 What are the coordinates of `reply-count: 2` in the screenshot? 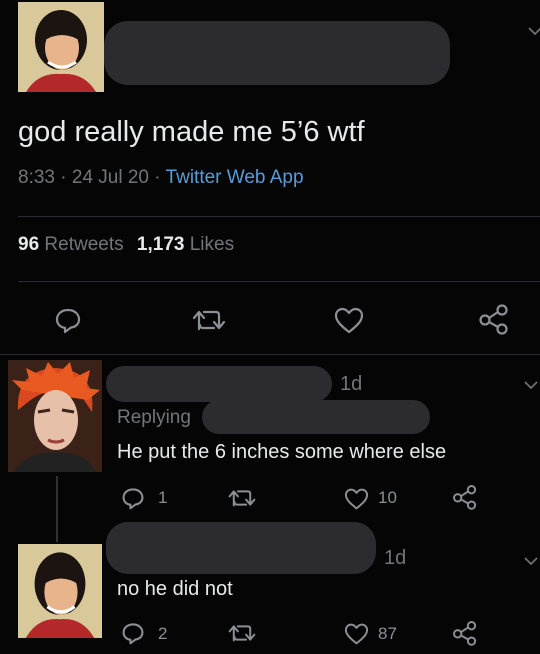 It's located at (163, 633).